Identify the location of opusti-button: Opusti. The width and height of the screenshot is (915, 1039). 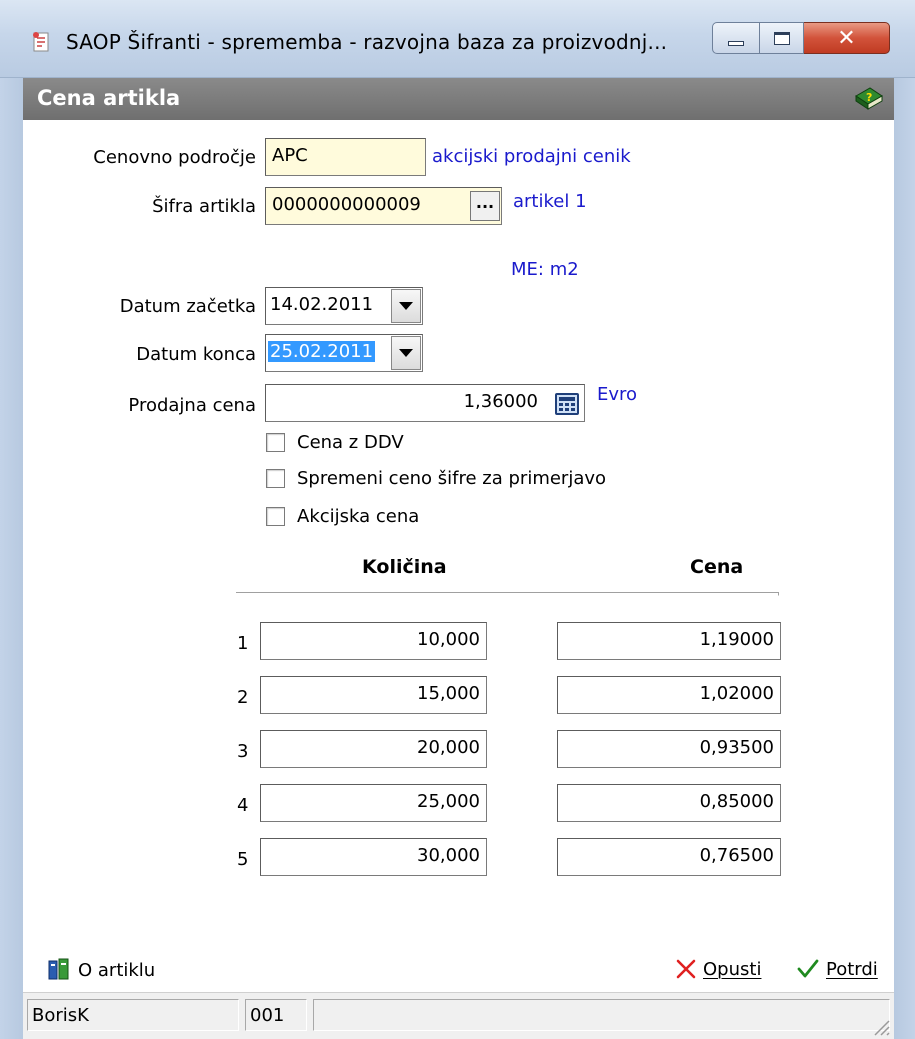
(718, 969).